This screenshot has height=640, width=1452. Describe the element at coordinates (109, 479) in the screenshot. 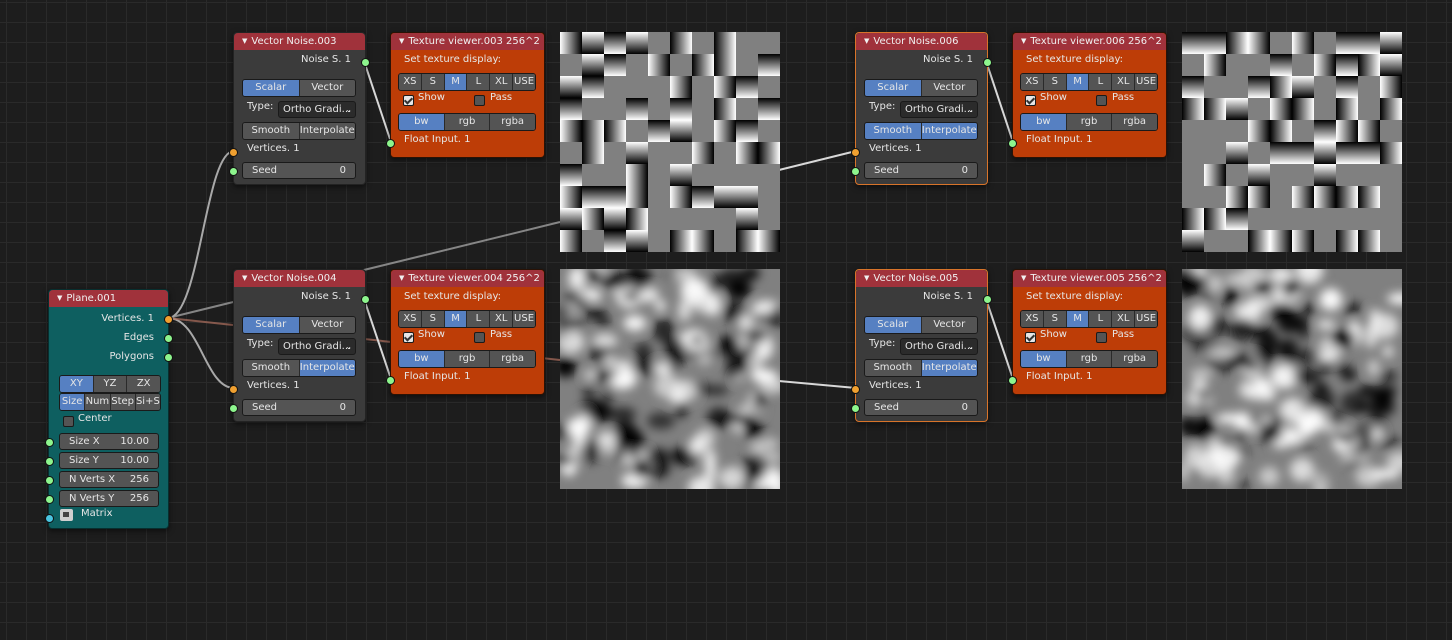

I see `nverts-x-field: N Verts X 256` at that location.